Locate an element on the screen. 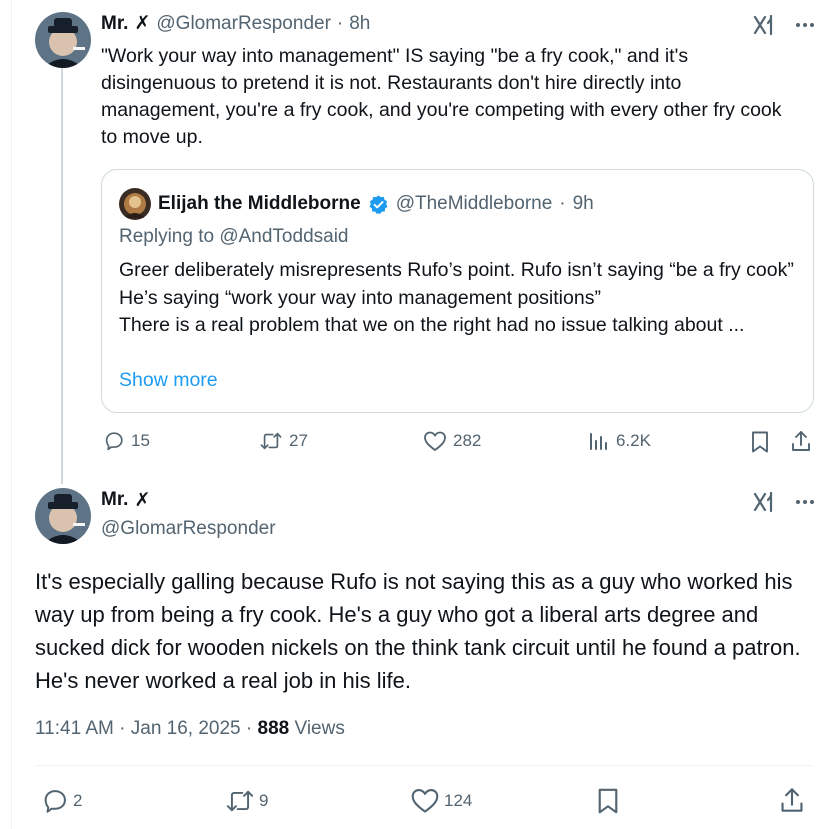 This screenshot has width=830, height=829. tweet-action-bar: 15 27 282 6.2K is located at coordinates (457, 443).